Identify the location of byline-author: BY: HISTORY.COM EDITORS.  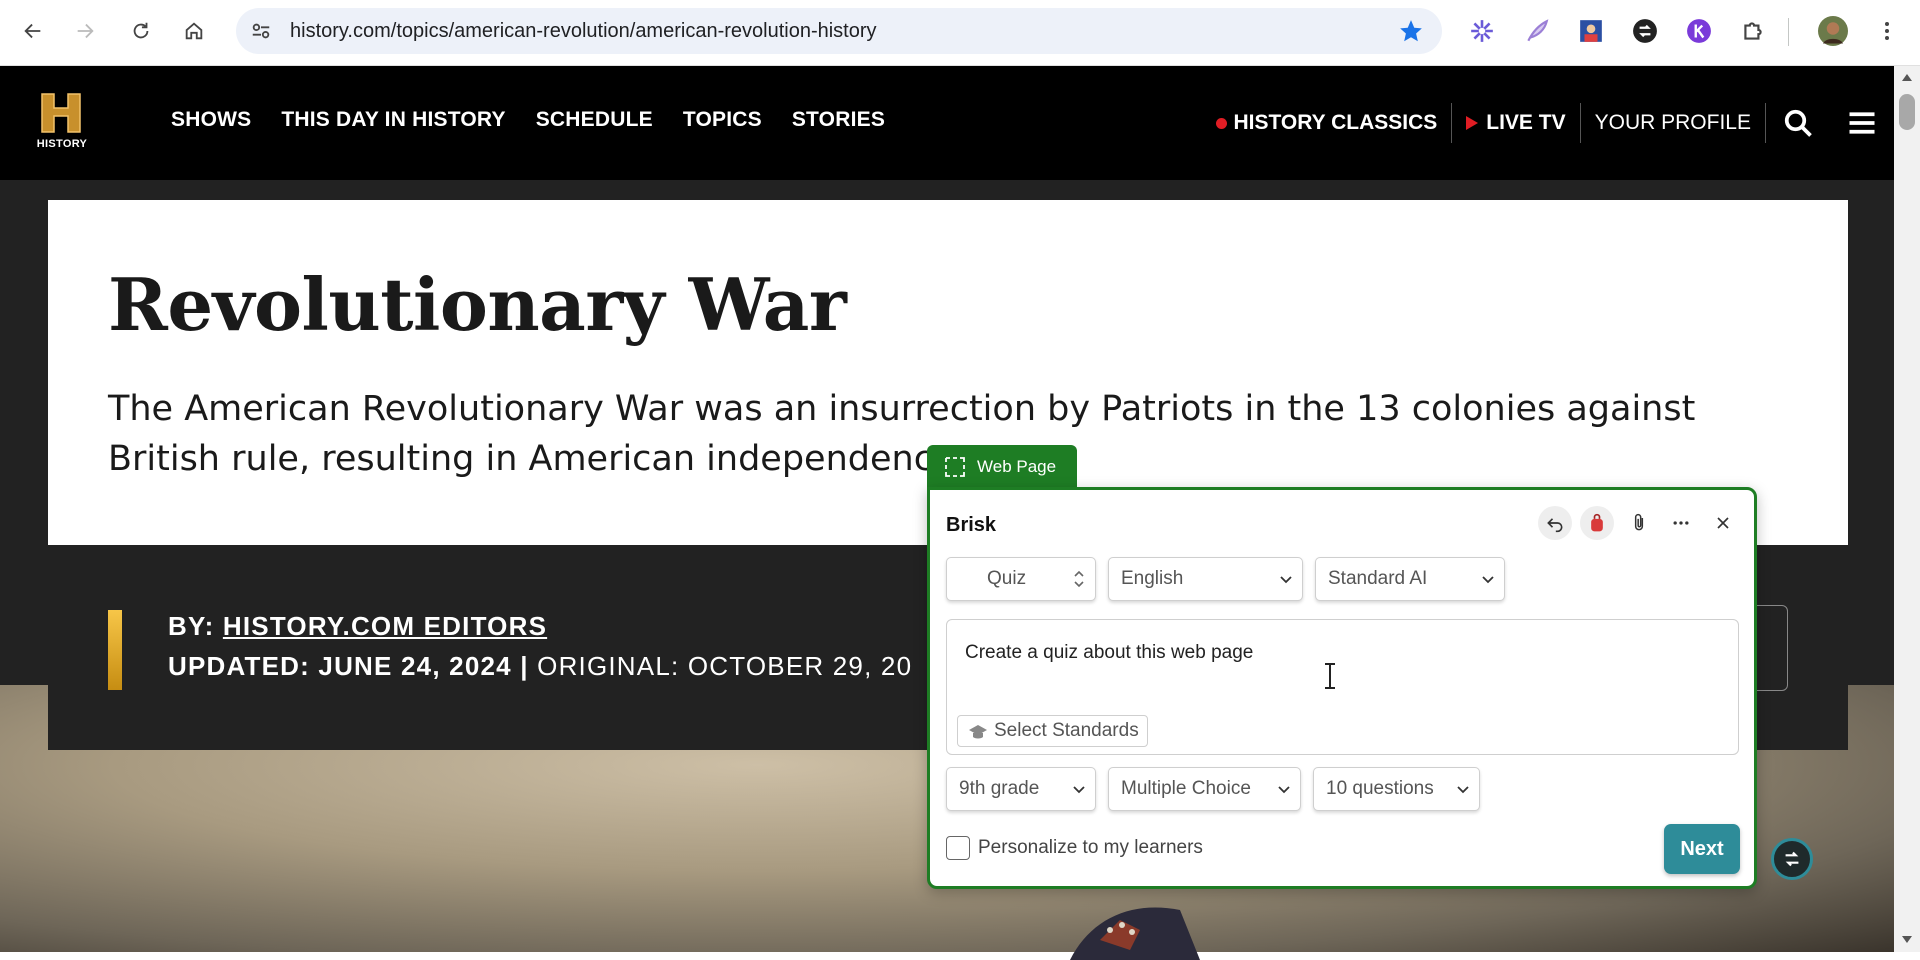
(357, 626).